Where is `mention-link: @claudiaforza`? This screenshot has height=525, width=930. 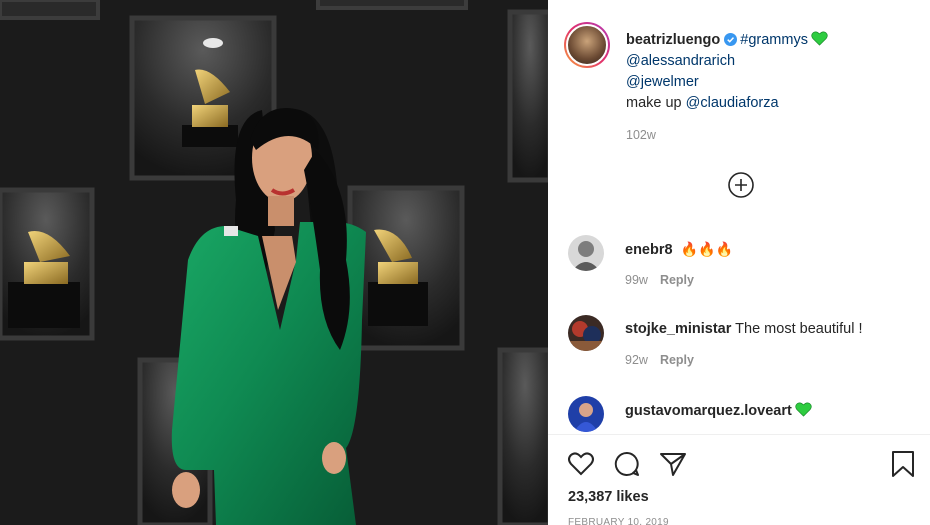
mention-link: @claudiaforza is located at coordinates (732, 103).